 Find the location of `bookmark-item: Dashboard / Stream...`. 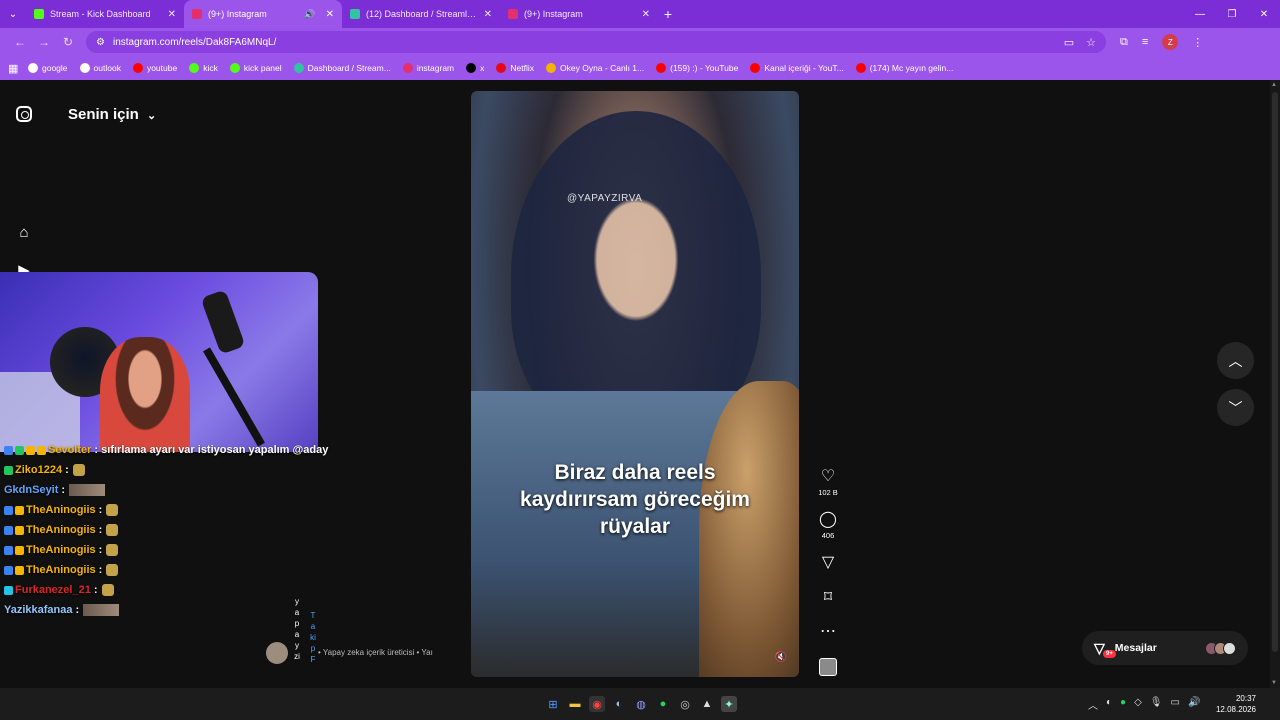

bookmark-item: Dashboard / Stream... is located at coordinates (342, 68).